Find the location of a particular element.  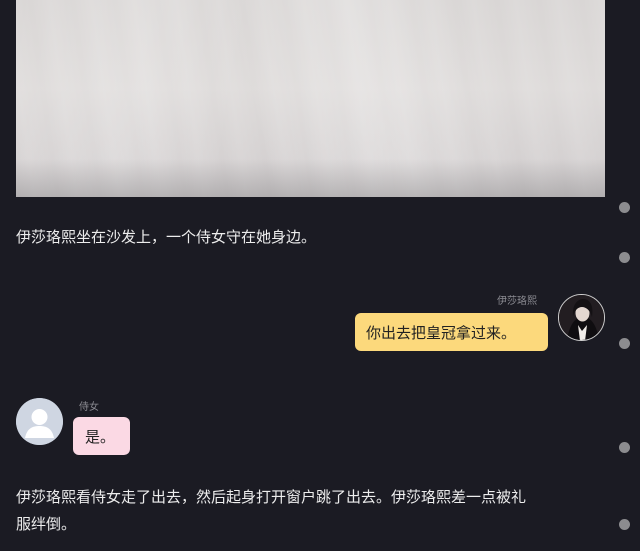

sender-name: 伊莎珞熙 is located at coordinates (517, 301).